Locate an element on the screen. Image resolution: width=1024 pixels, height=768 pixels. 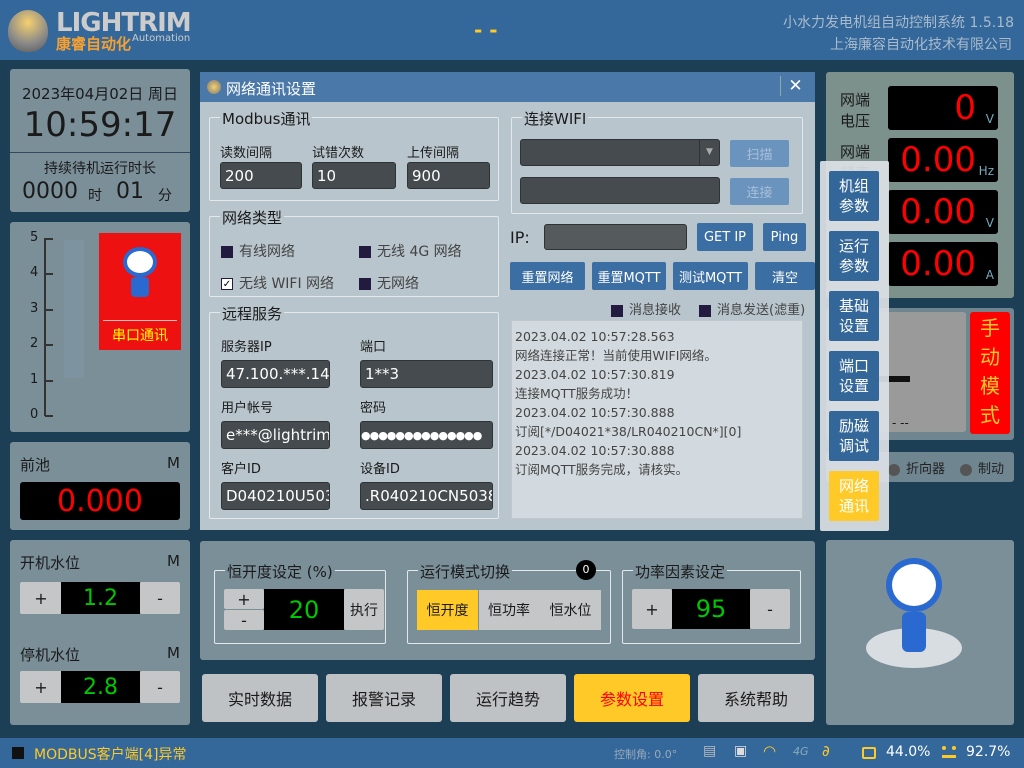
indicator-brake: 制动 is located at coordinates (982, 467).